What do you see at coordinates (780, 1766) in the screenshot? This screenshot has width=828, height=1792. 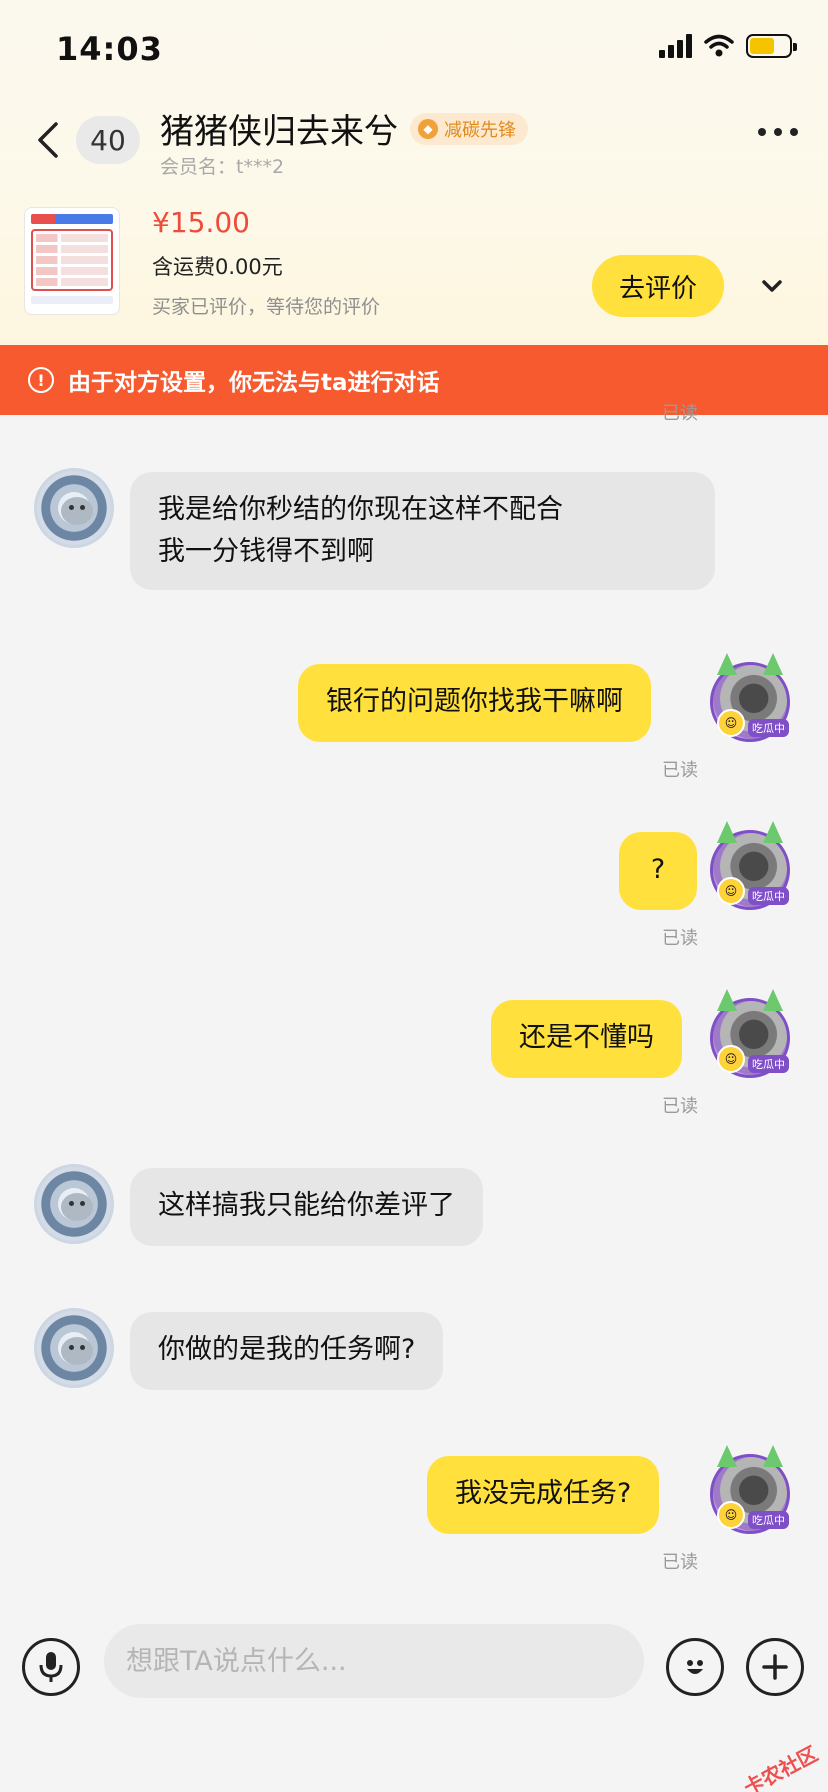 I see `watermark: 卡农社区` at bounding box center [780, 1766].